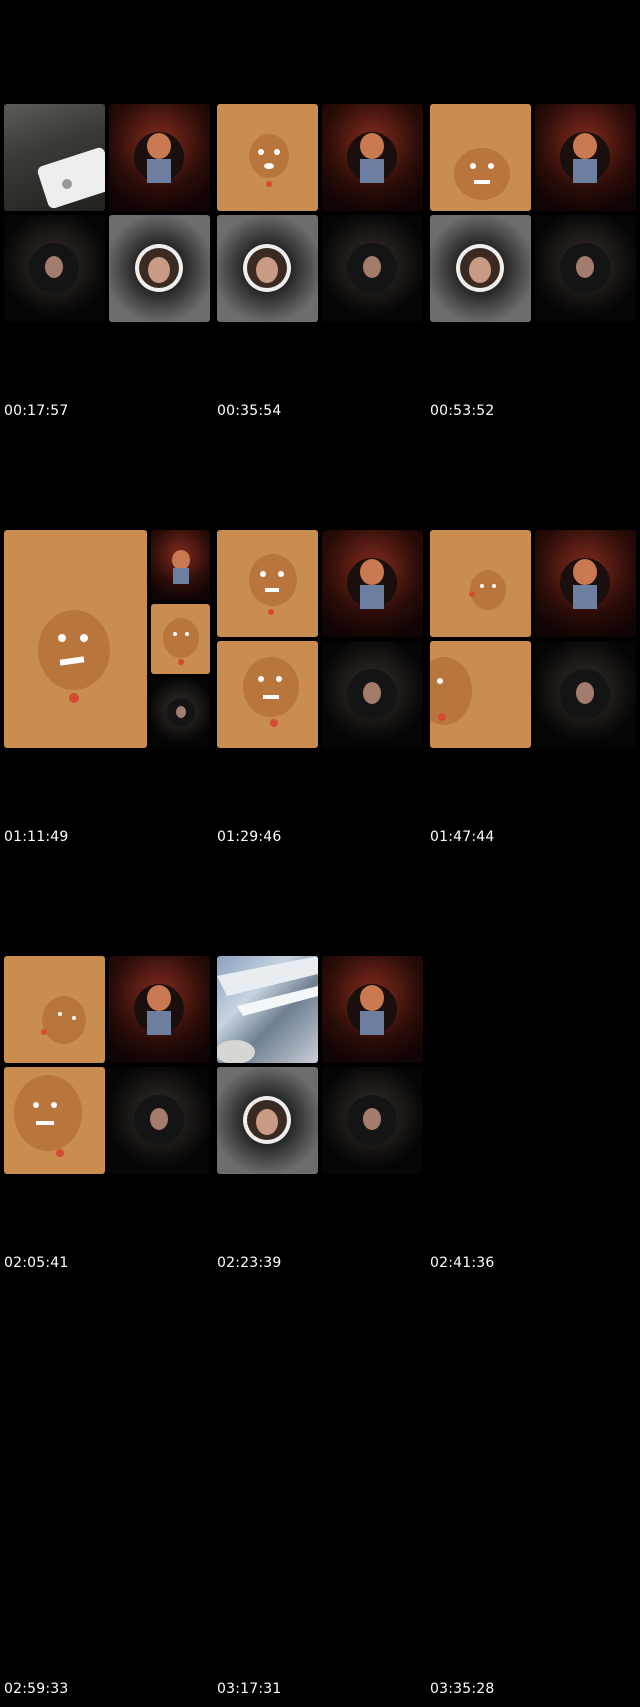  I want to click on timestamp: 01:47:44, so click(462, 837).